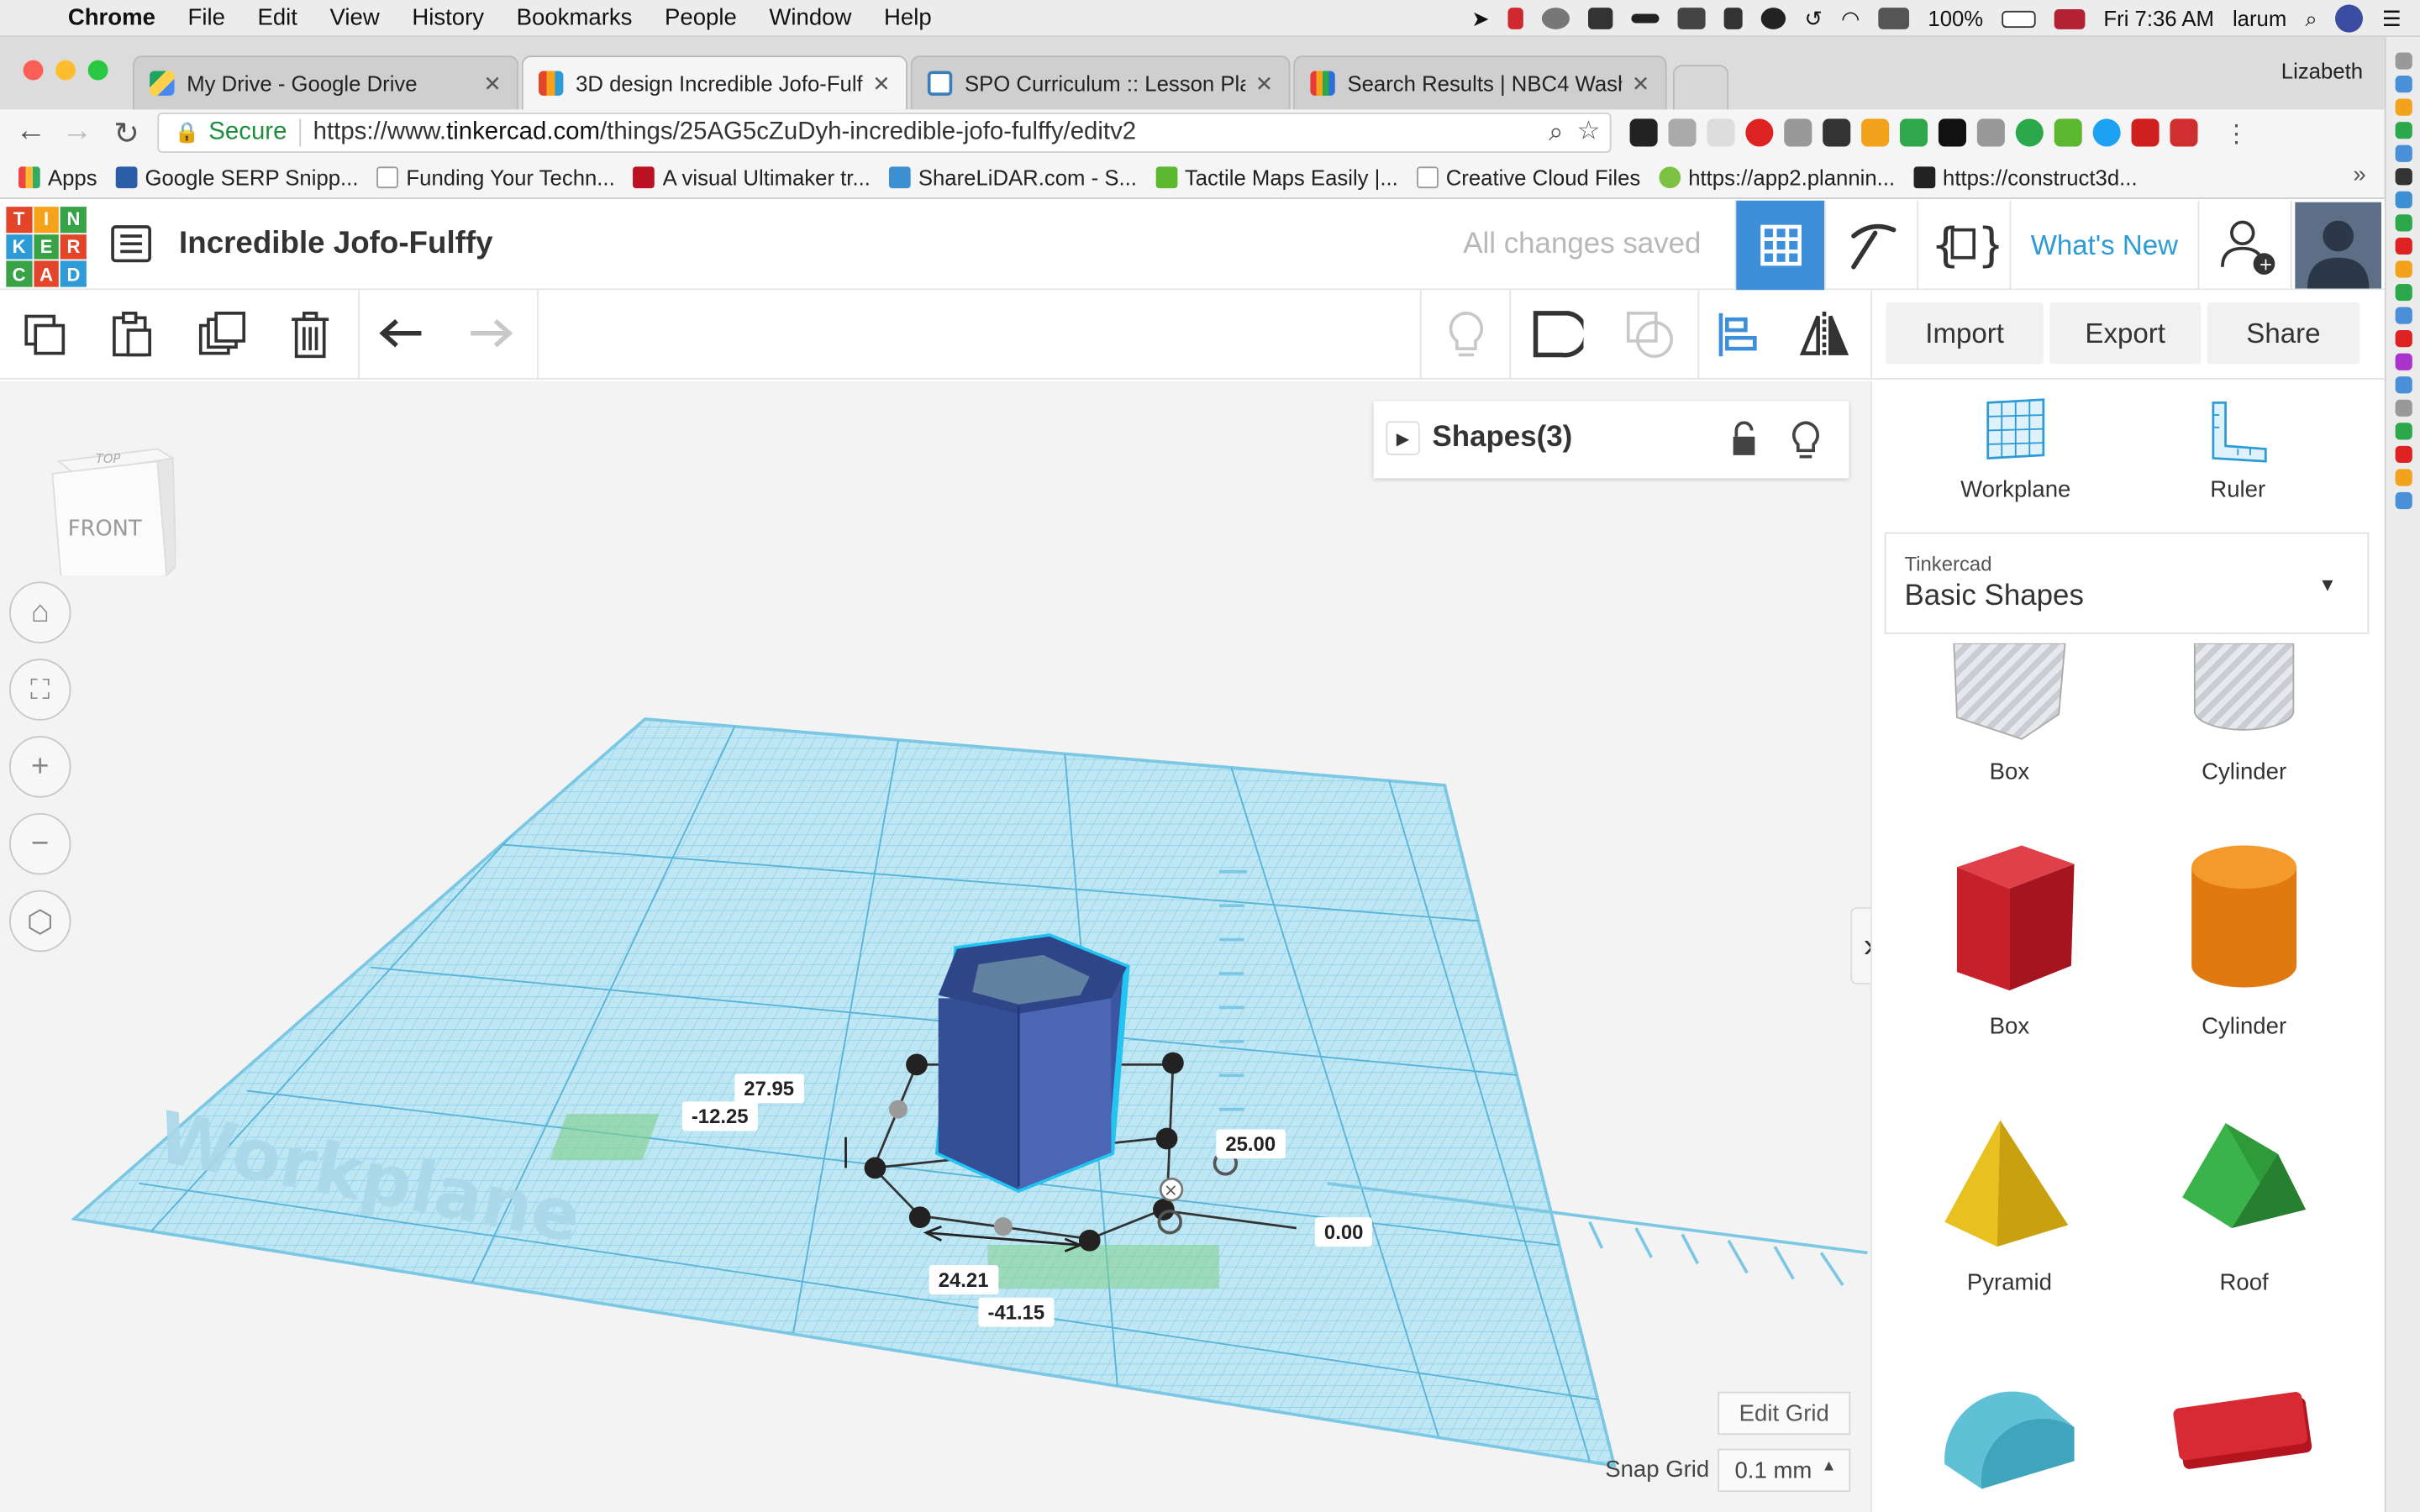 The width and height of the screenshot is (2420, 1512). What do you see at coordinates (1646, 18) in the screenshot?
I see `battery-mini-icon` at bounding box center [1646, 18].